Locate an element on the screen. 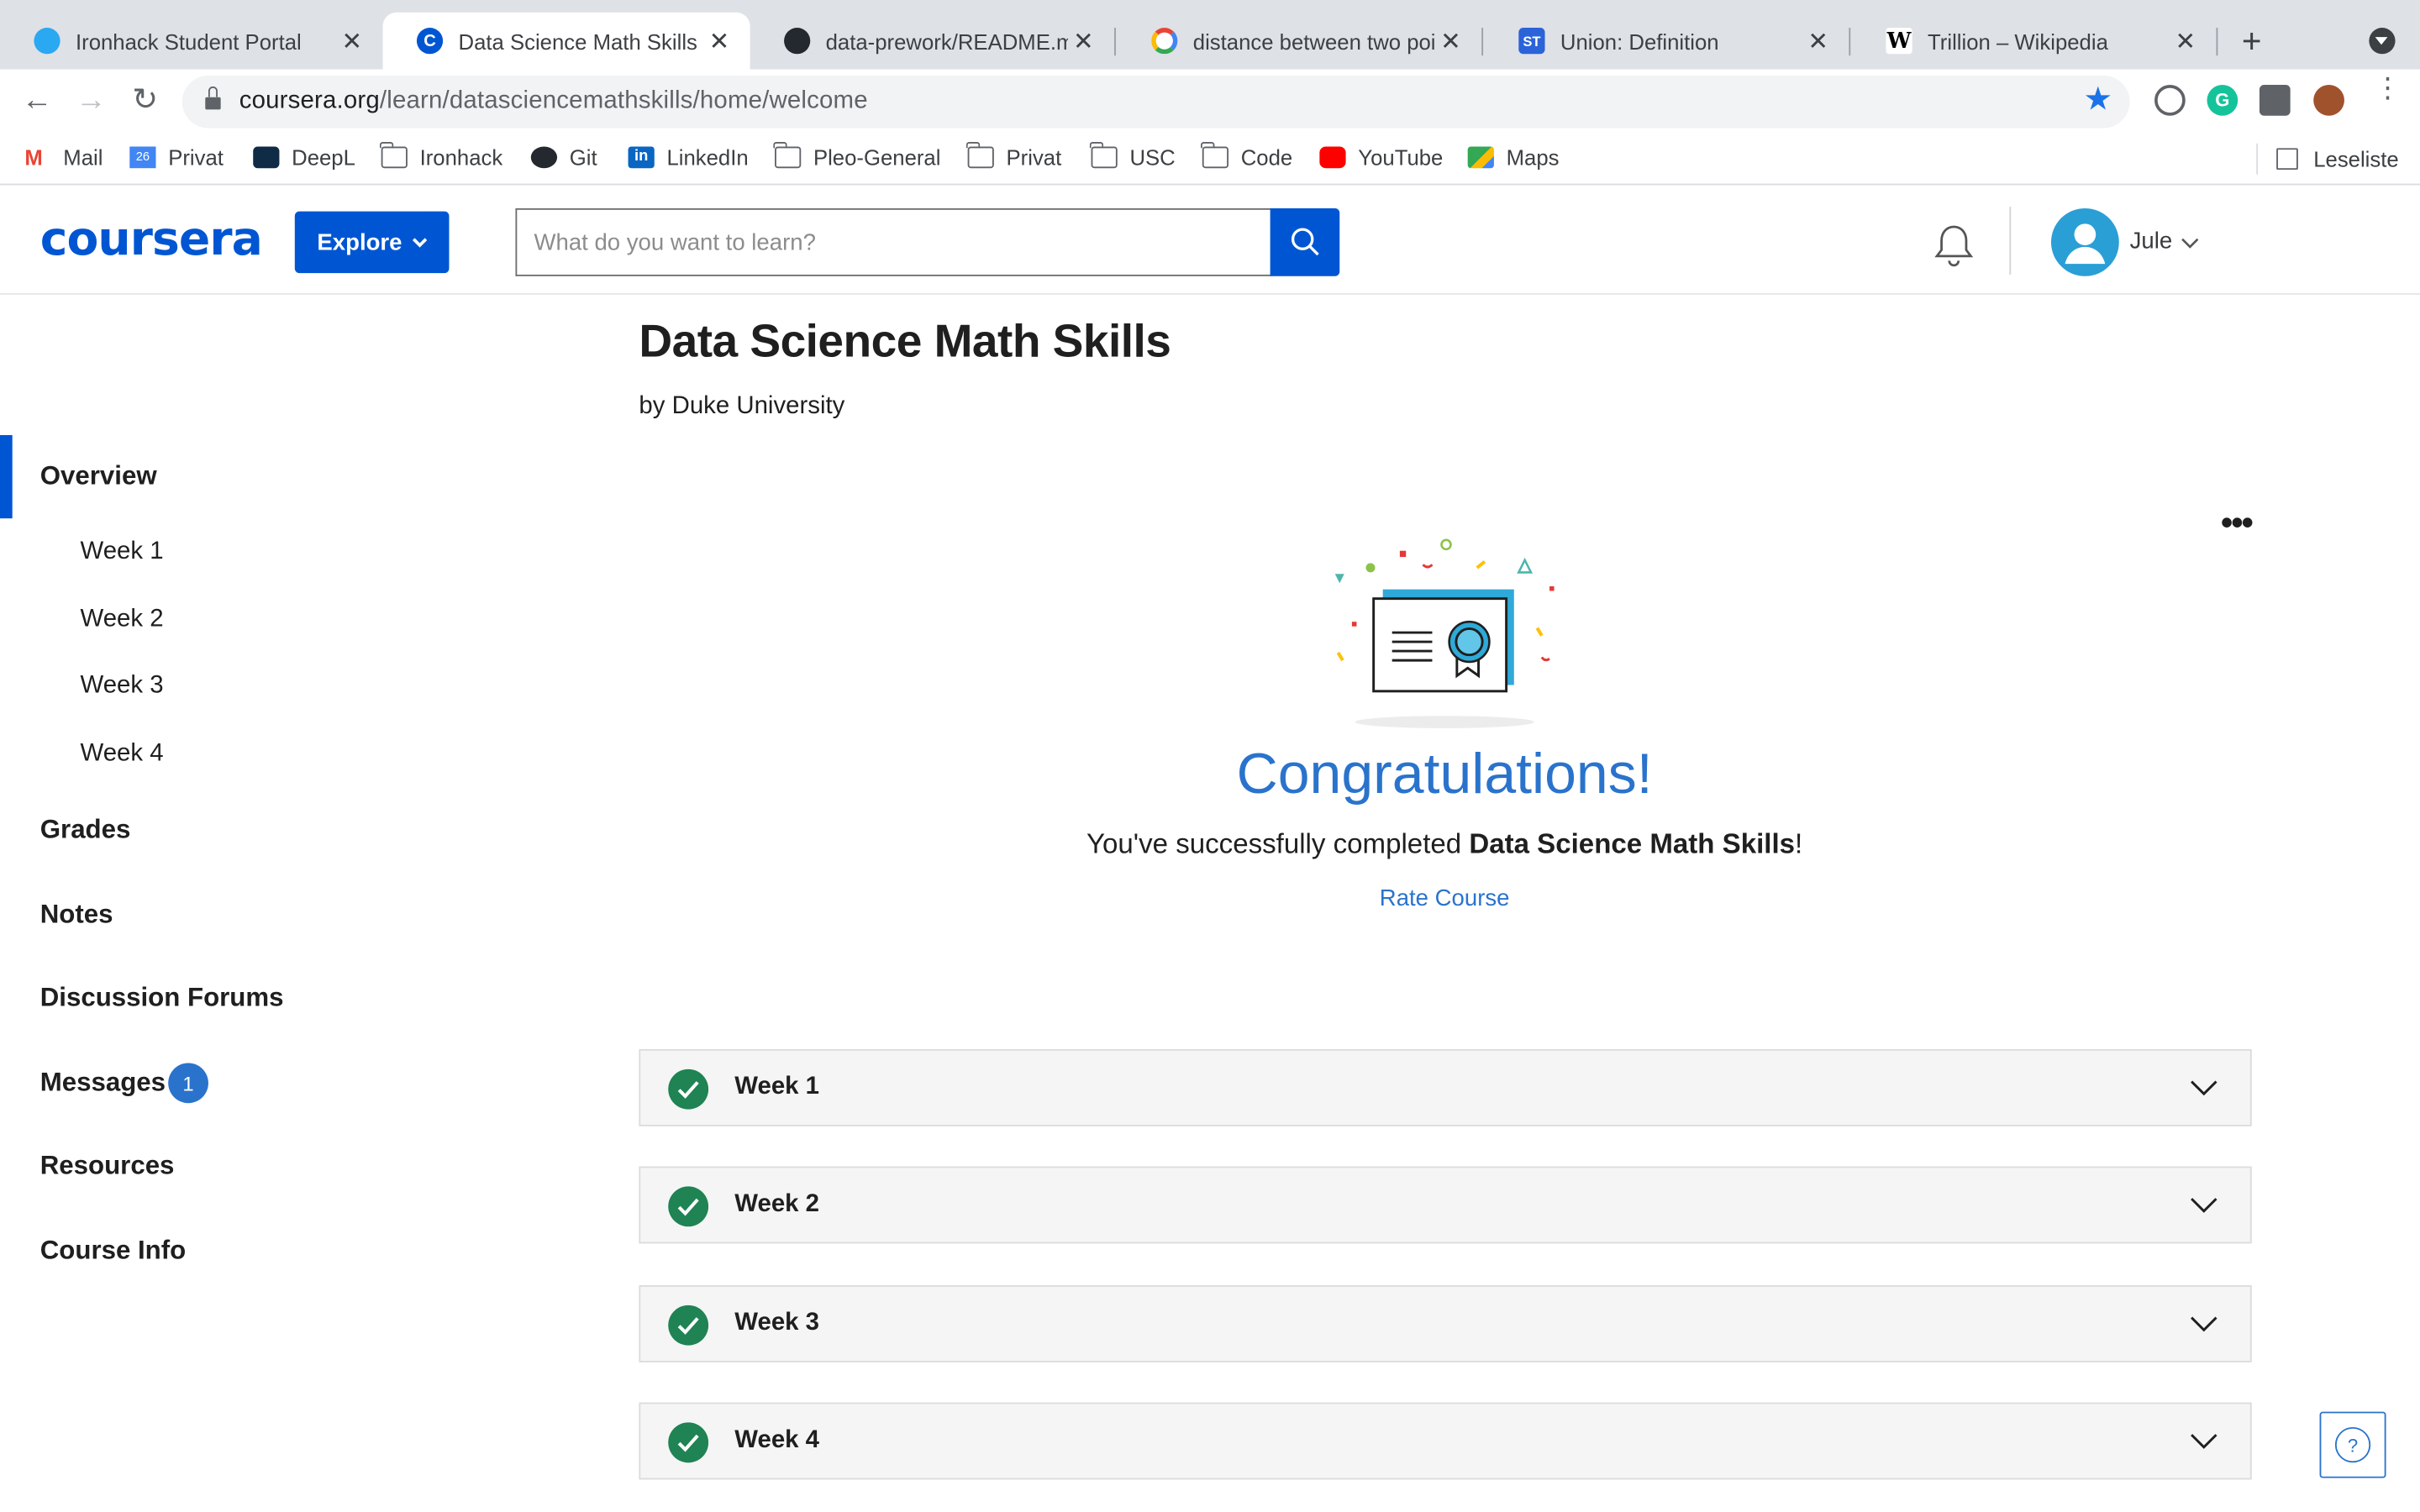 The width and height of the screenshot is (2420, 1512). week-accordion: Week 2 is located at coordinates (1445, 1205).